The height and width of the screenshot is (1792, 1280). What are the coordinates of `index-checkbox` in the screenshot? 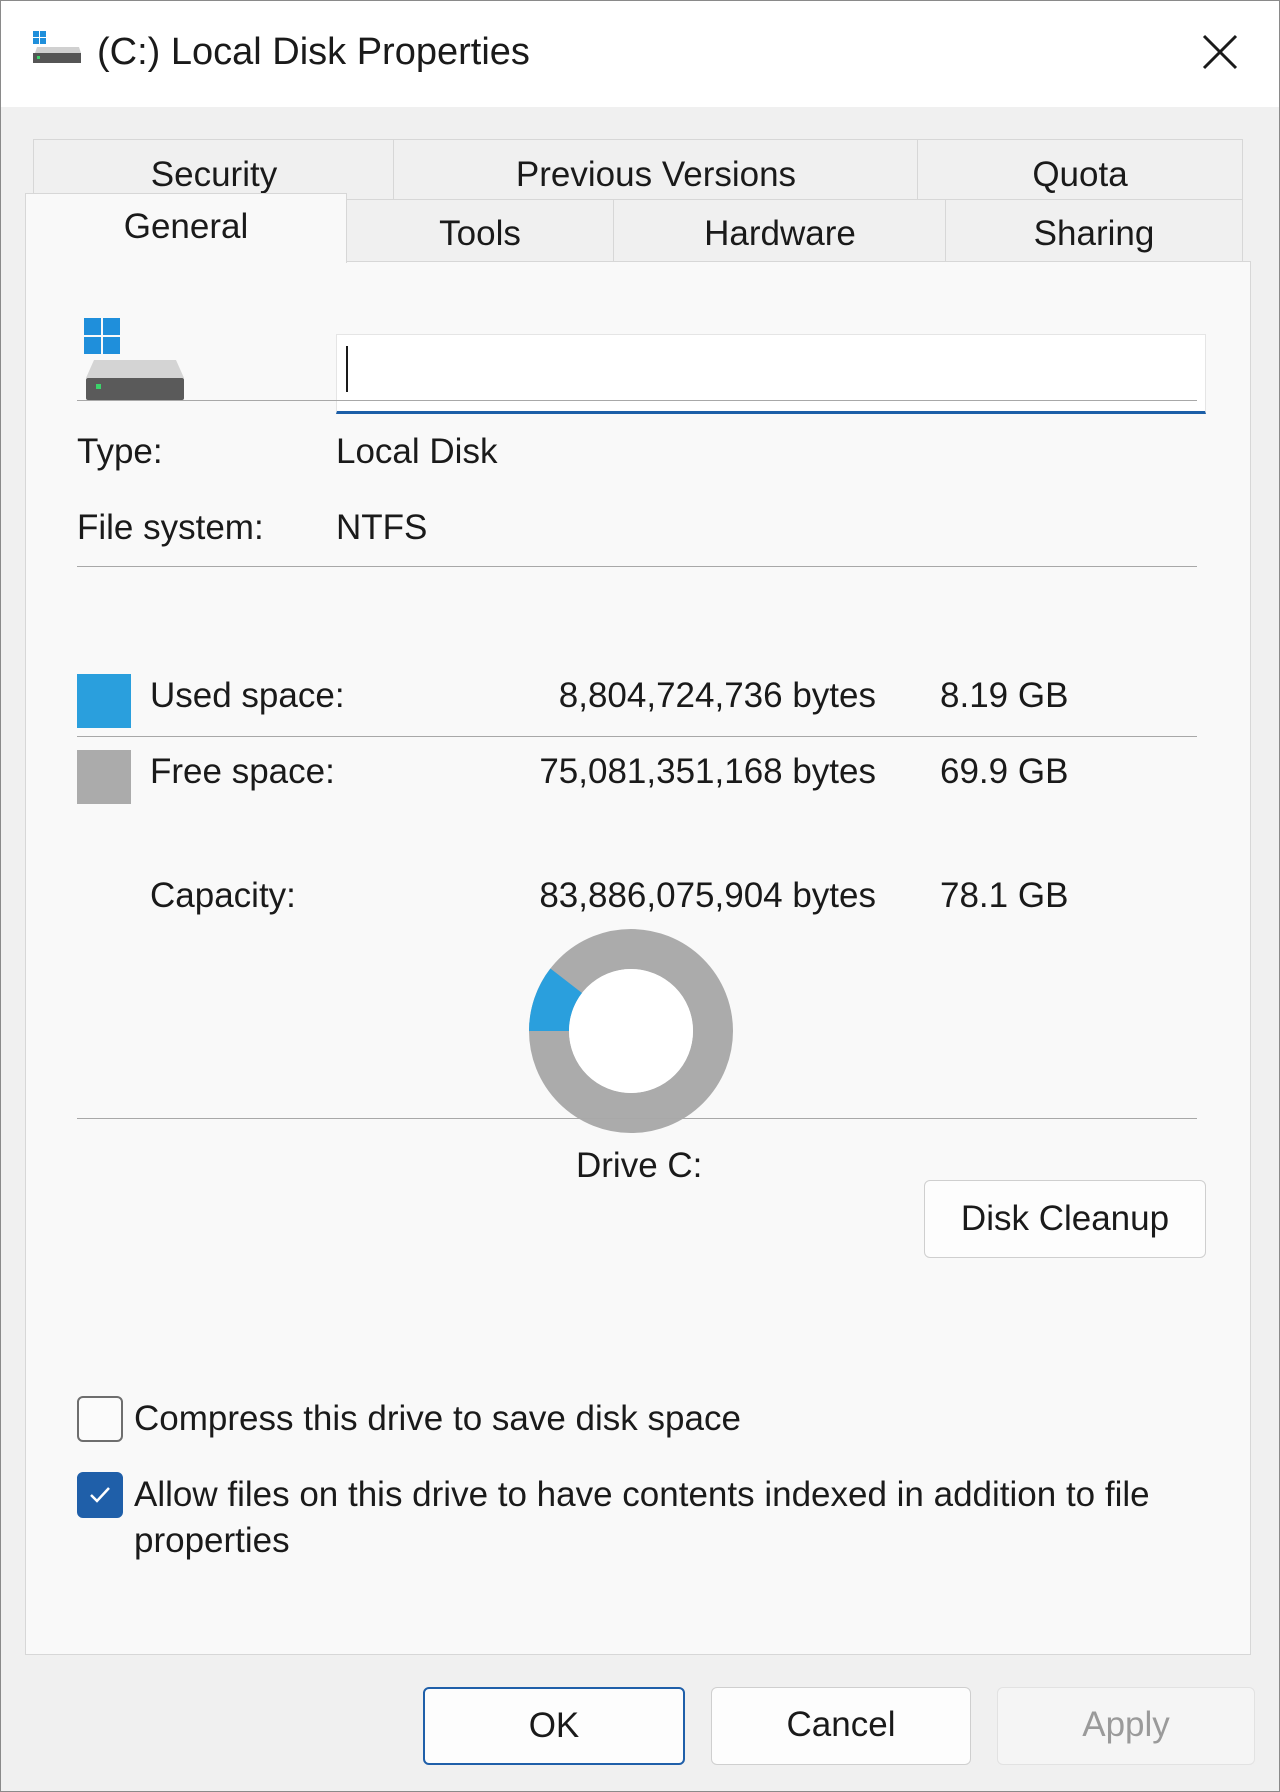 It's located at (100, 1495).